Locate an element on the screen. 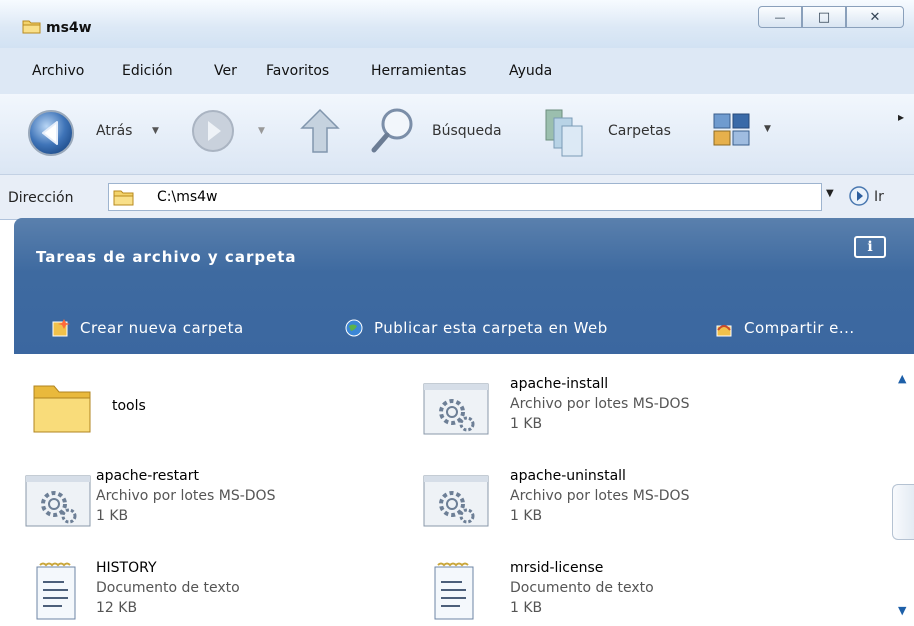 This screenshot has height=626, width=914. window-controls: — □ ✕ is located at coordinates (831, 18).